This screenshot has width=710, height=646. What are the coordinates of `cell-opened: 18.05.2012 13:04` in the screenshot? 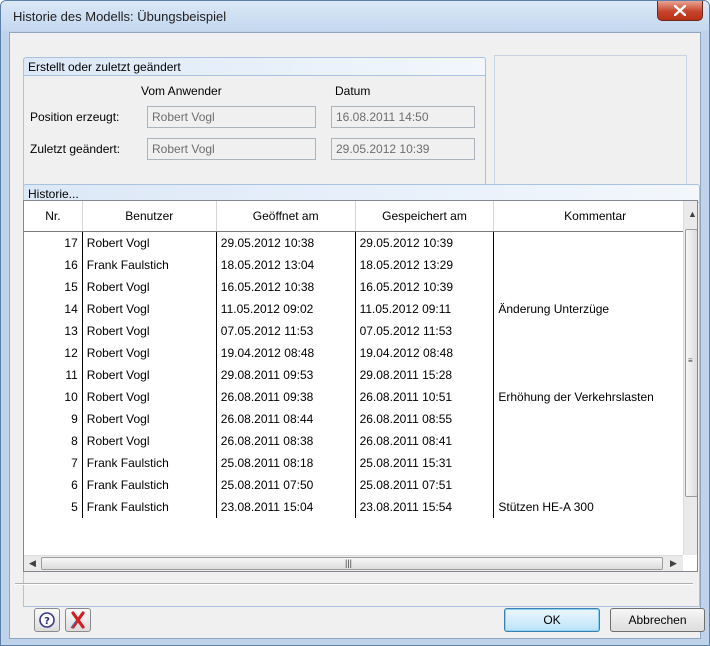 It's located at (286, 265).